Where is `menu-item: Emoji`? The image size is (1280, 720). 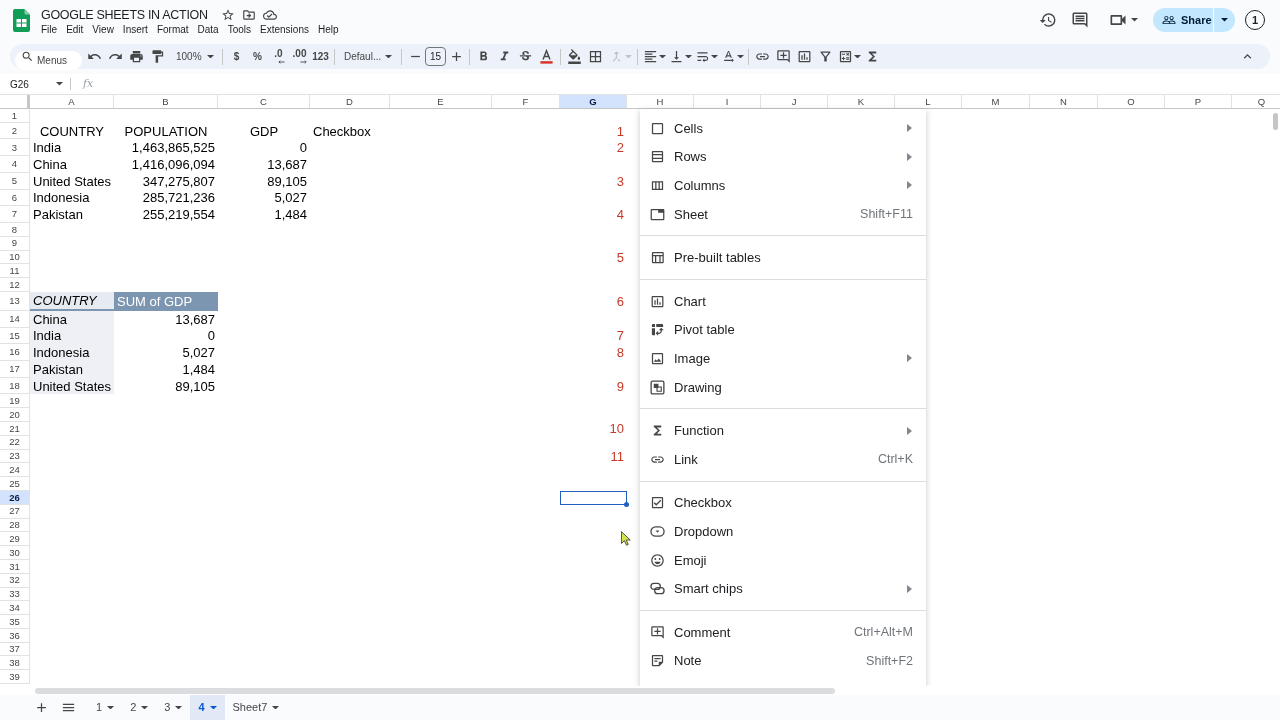
menu-item: Emoji is located at coordinates (781, 560).